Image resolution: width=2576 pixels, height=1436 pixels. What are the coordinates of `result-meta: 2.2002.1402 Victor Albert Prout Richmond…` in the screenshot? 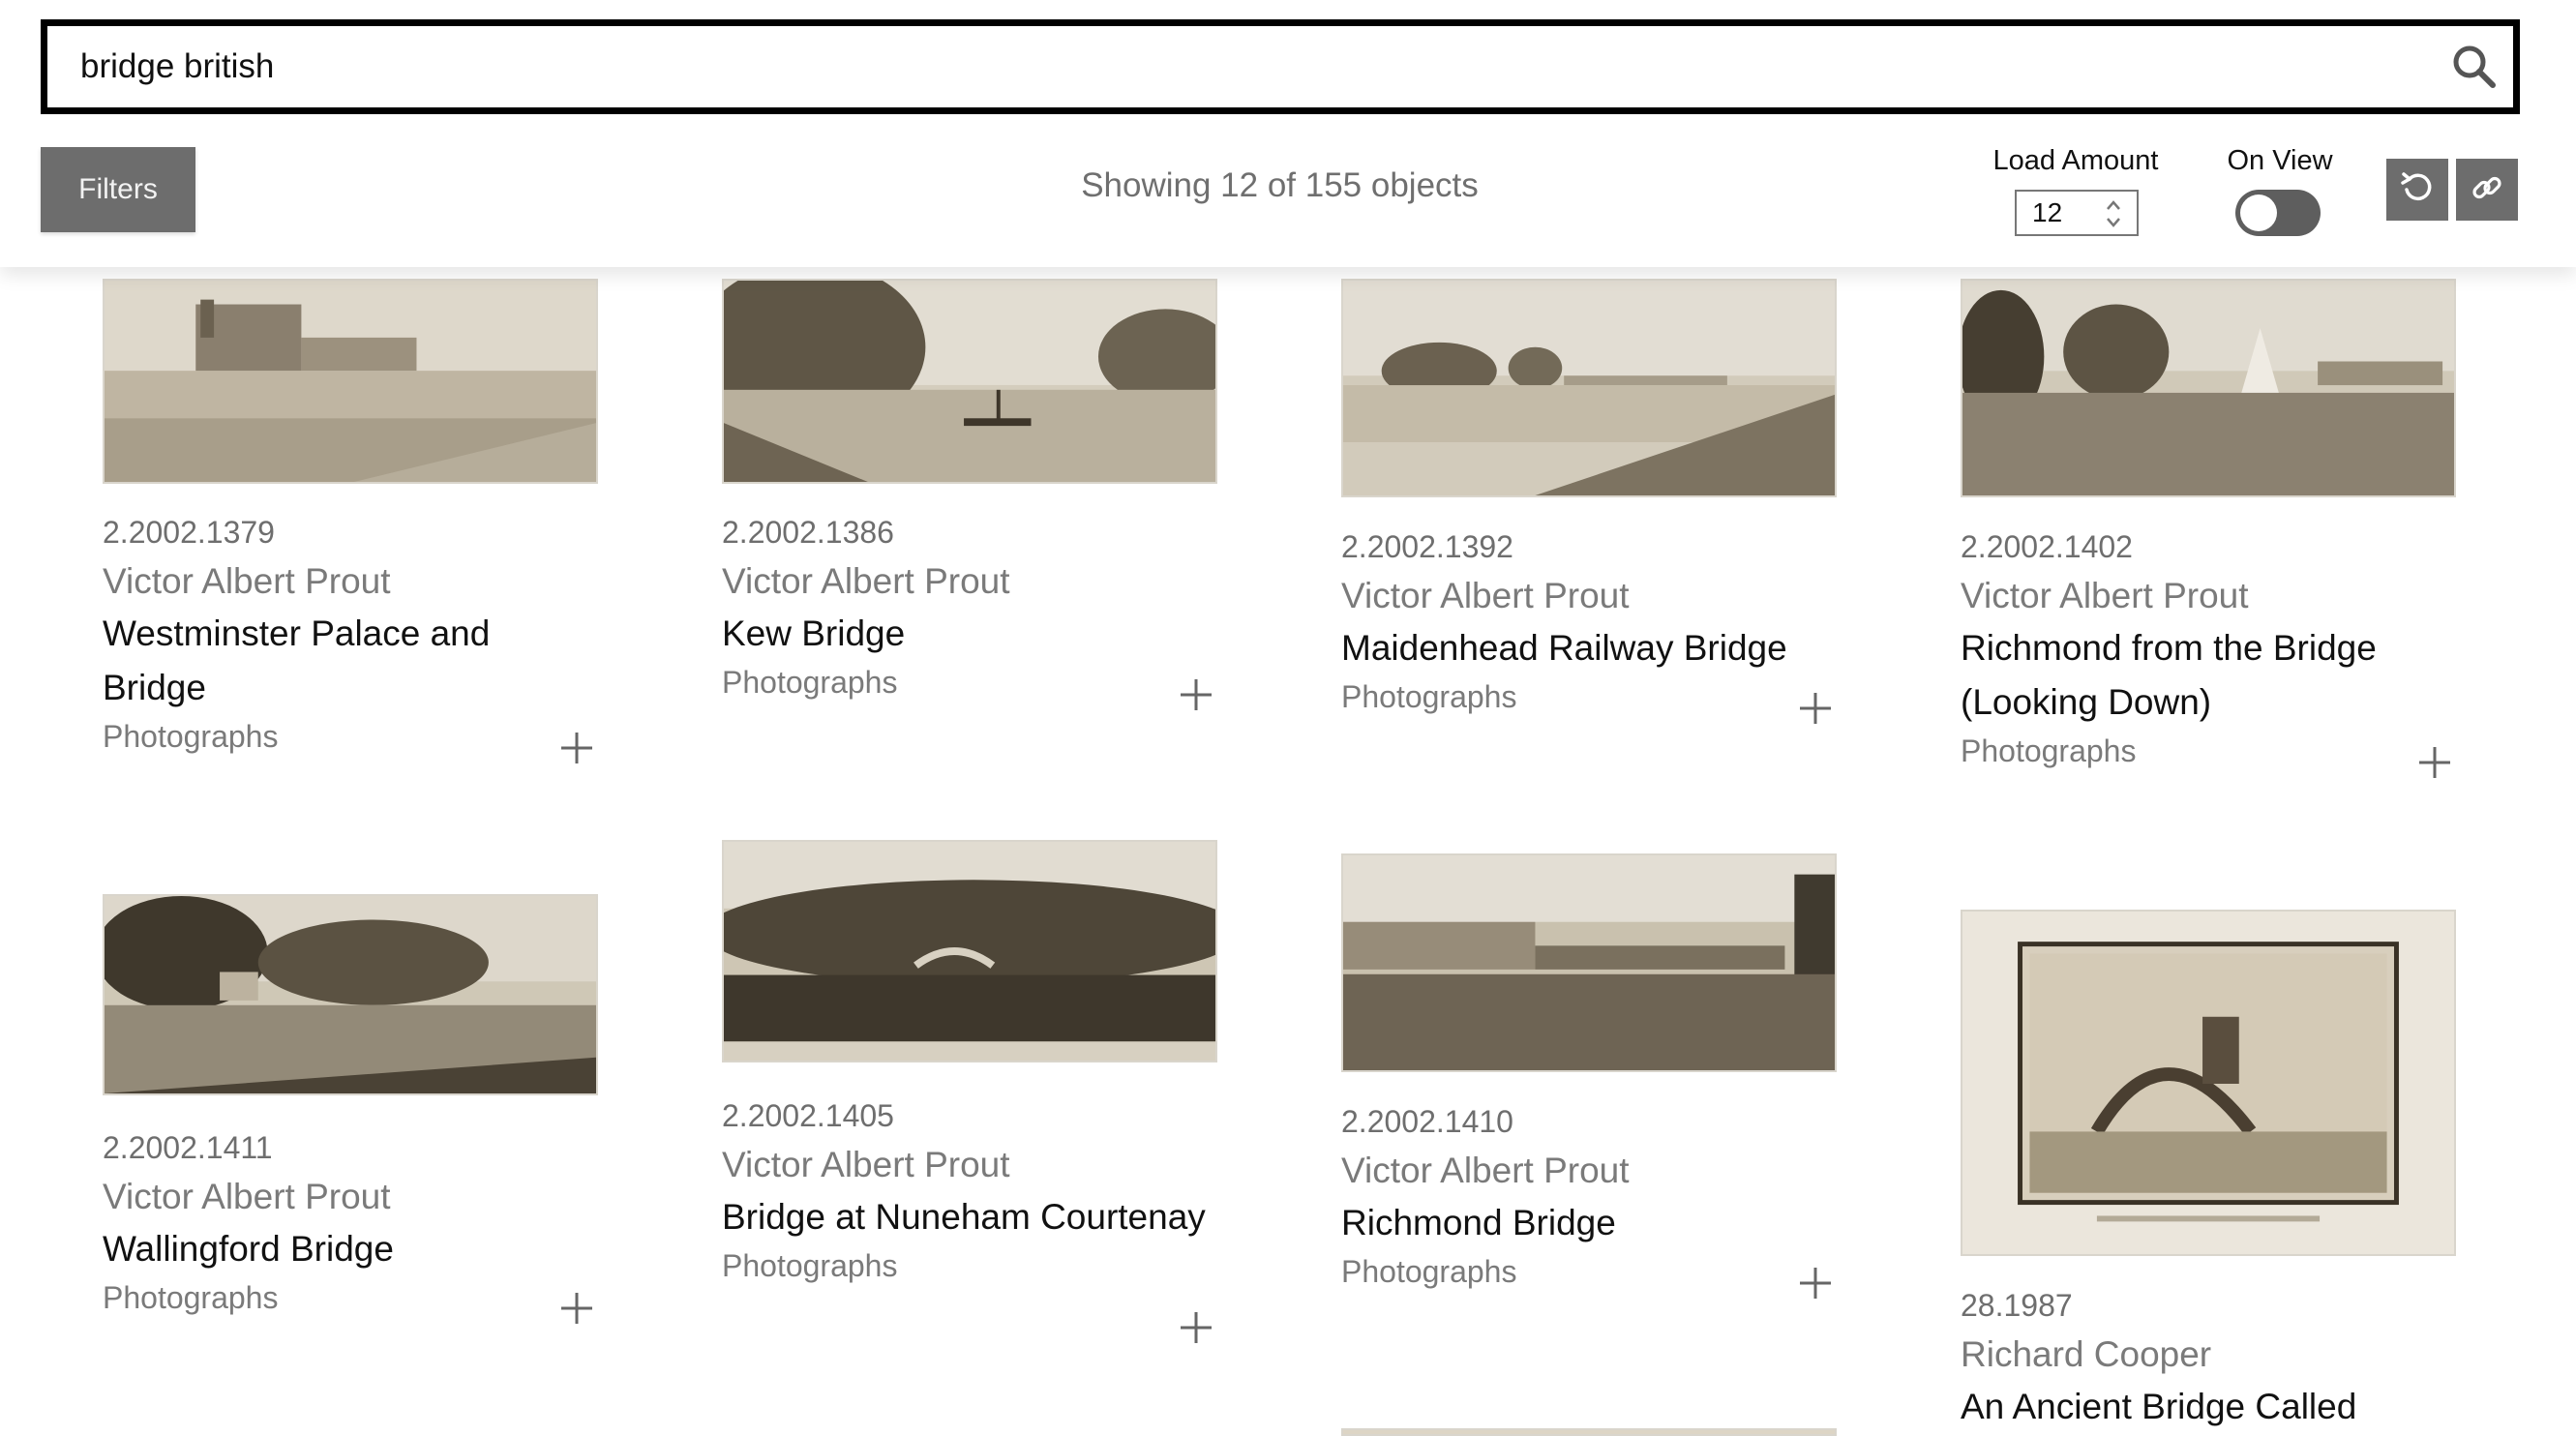 It's located at (2208, 650).